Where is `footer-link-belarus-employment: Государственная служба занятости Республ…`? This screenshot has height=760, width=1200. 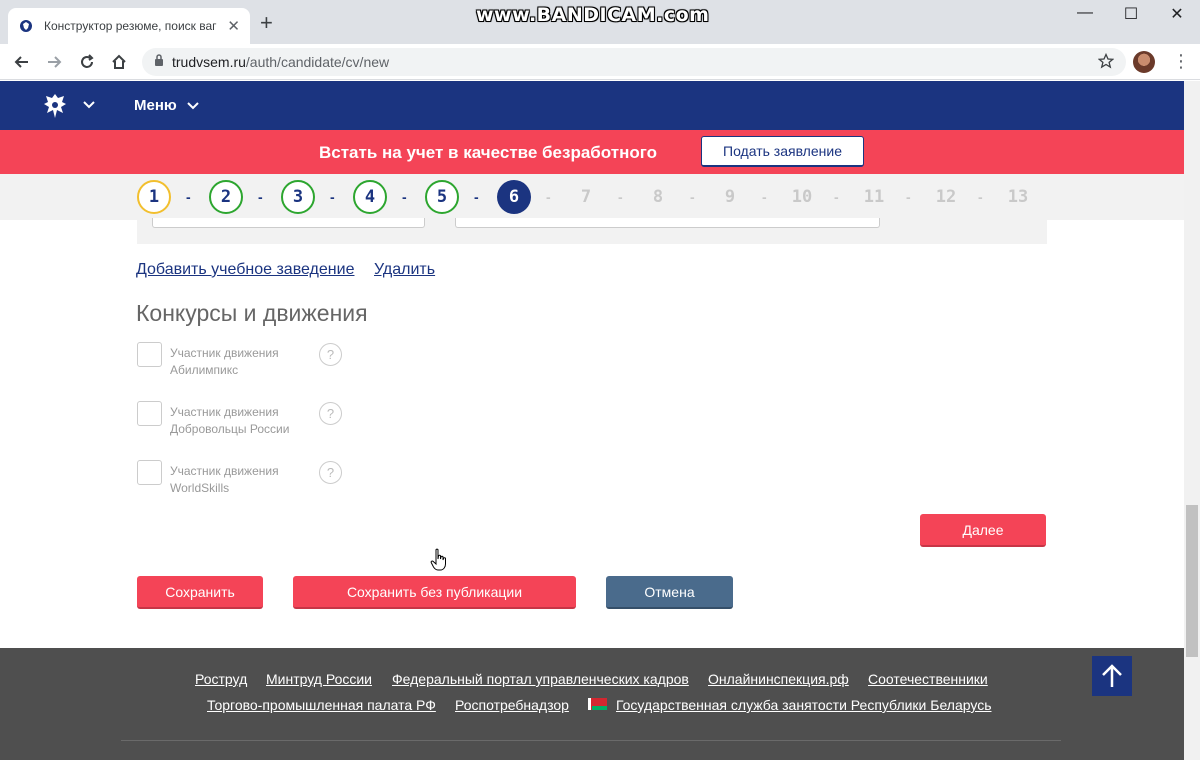 footer-link-belarus-employment: Государственная служба занятости Республ… is located at coordinates (804, 705).